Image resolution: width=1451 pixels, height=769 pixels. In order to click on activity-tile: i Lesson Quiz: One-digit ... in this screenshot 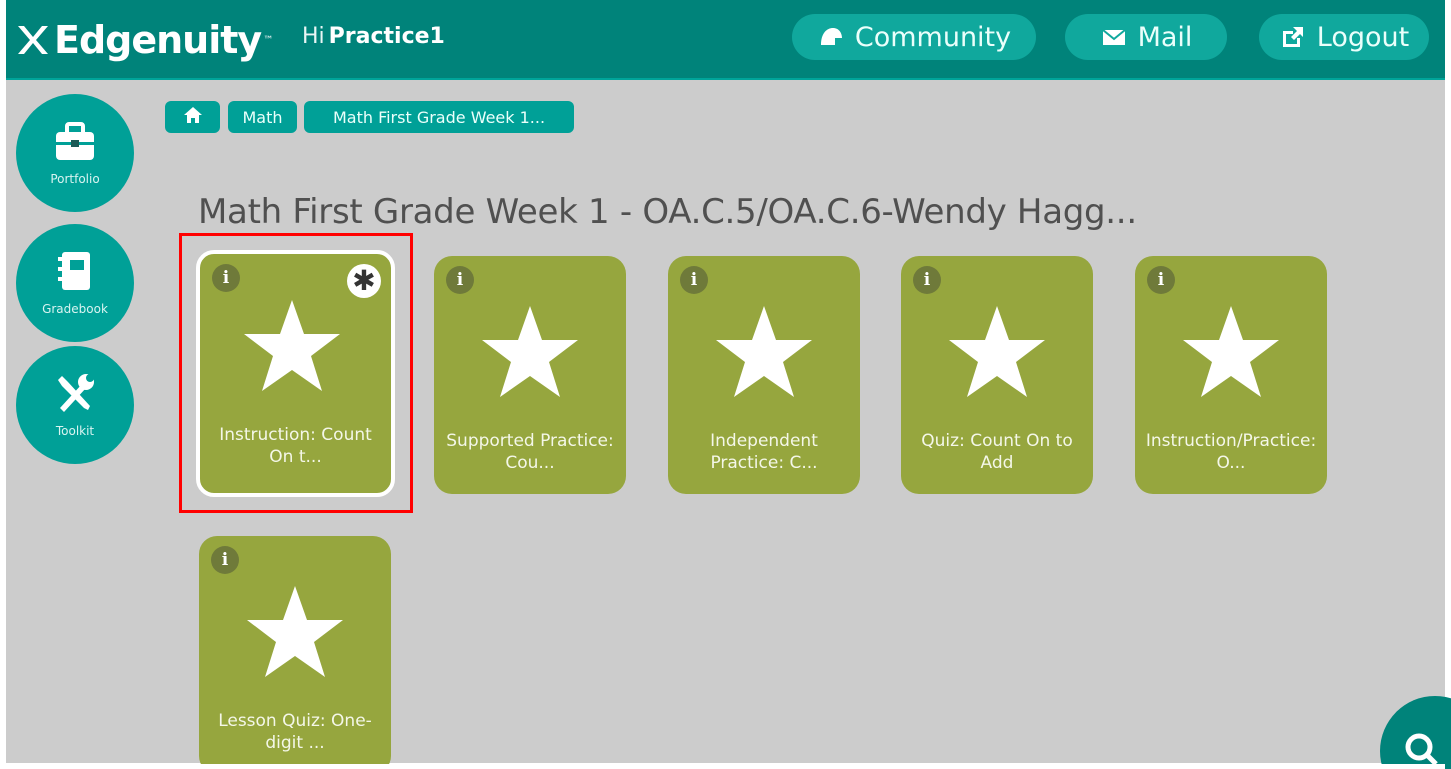, I will do `click(295, 652)`.